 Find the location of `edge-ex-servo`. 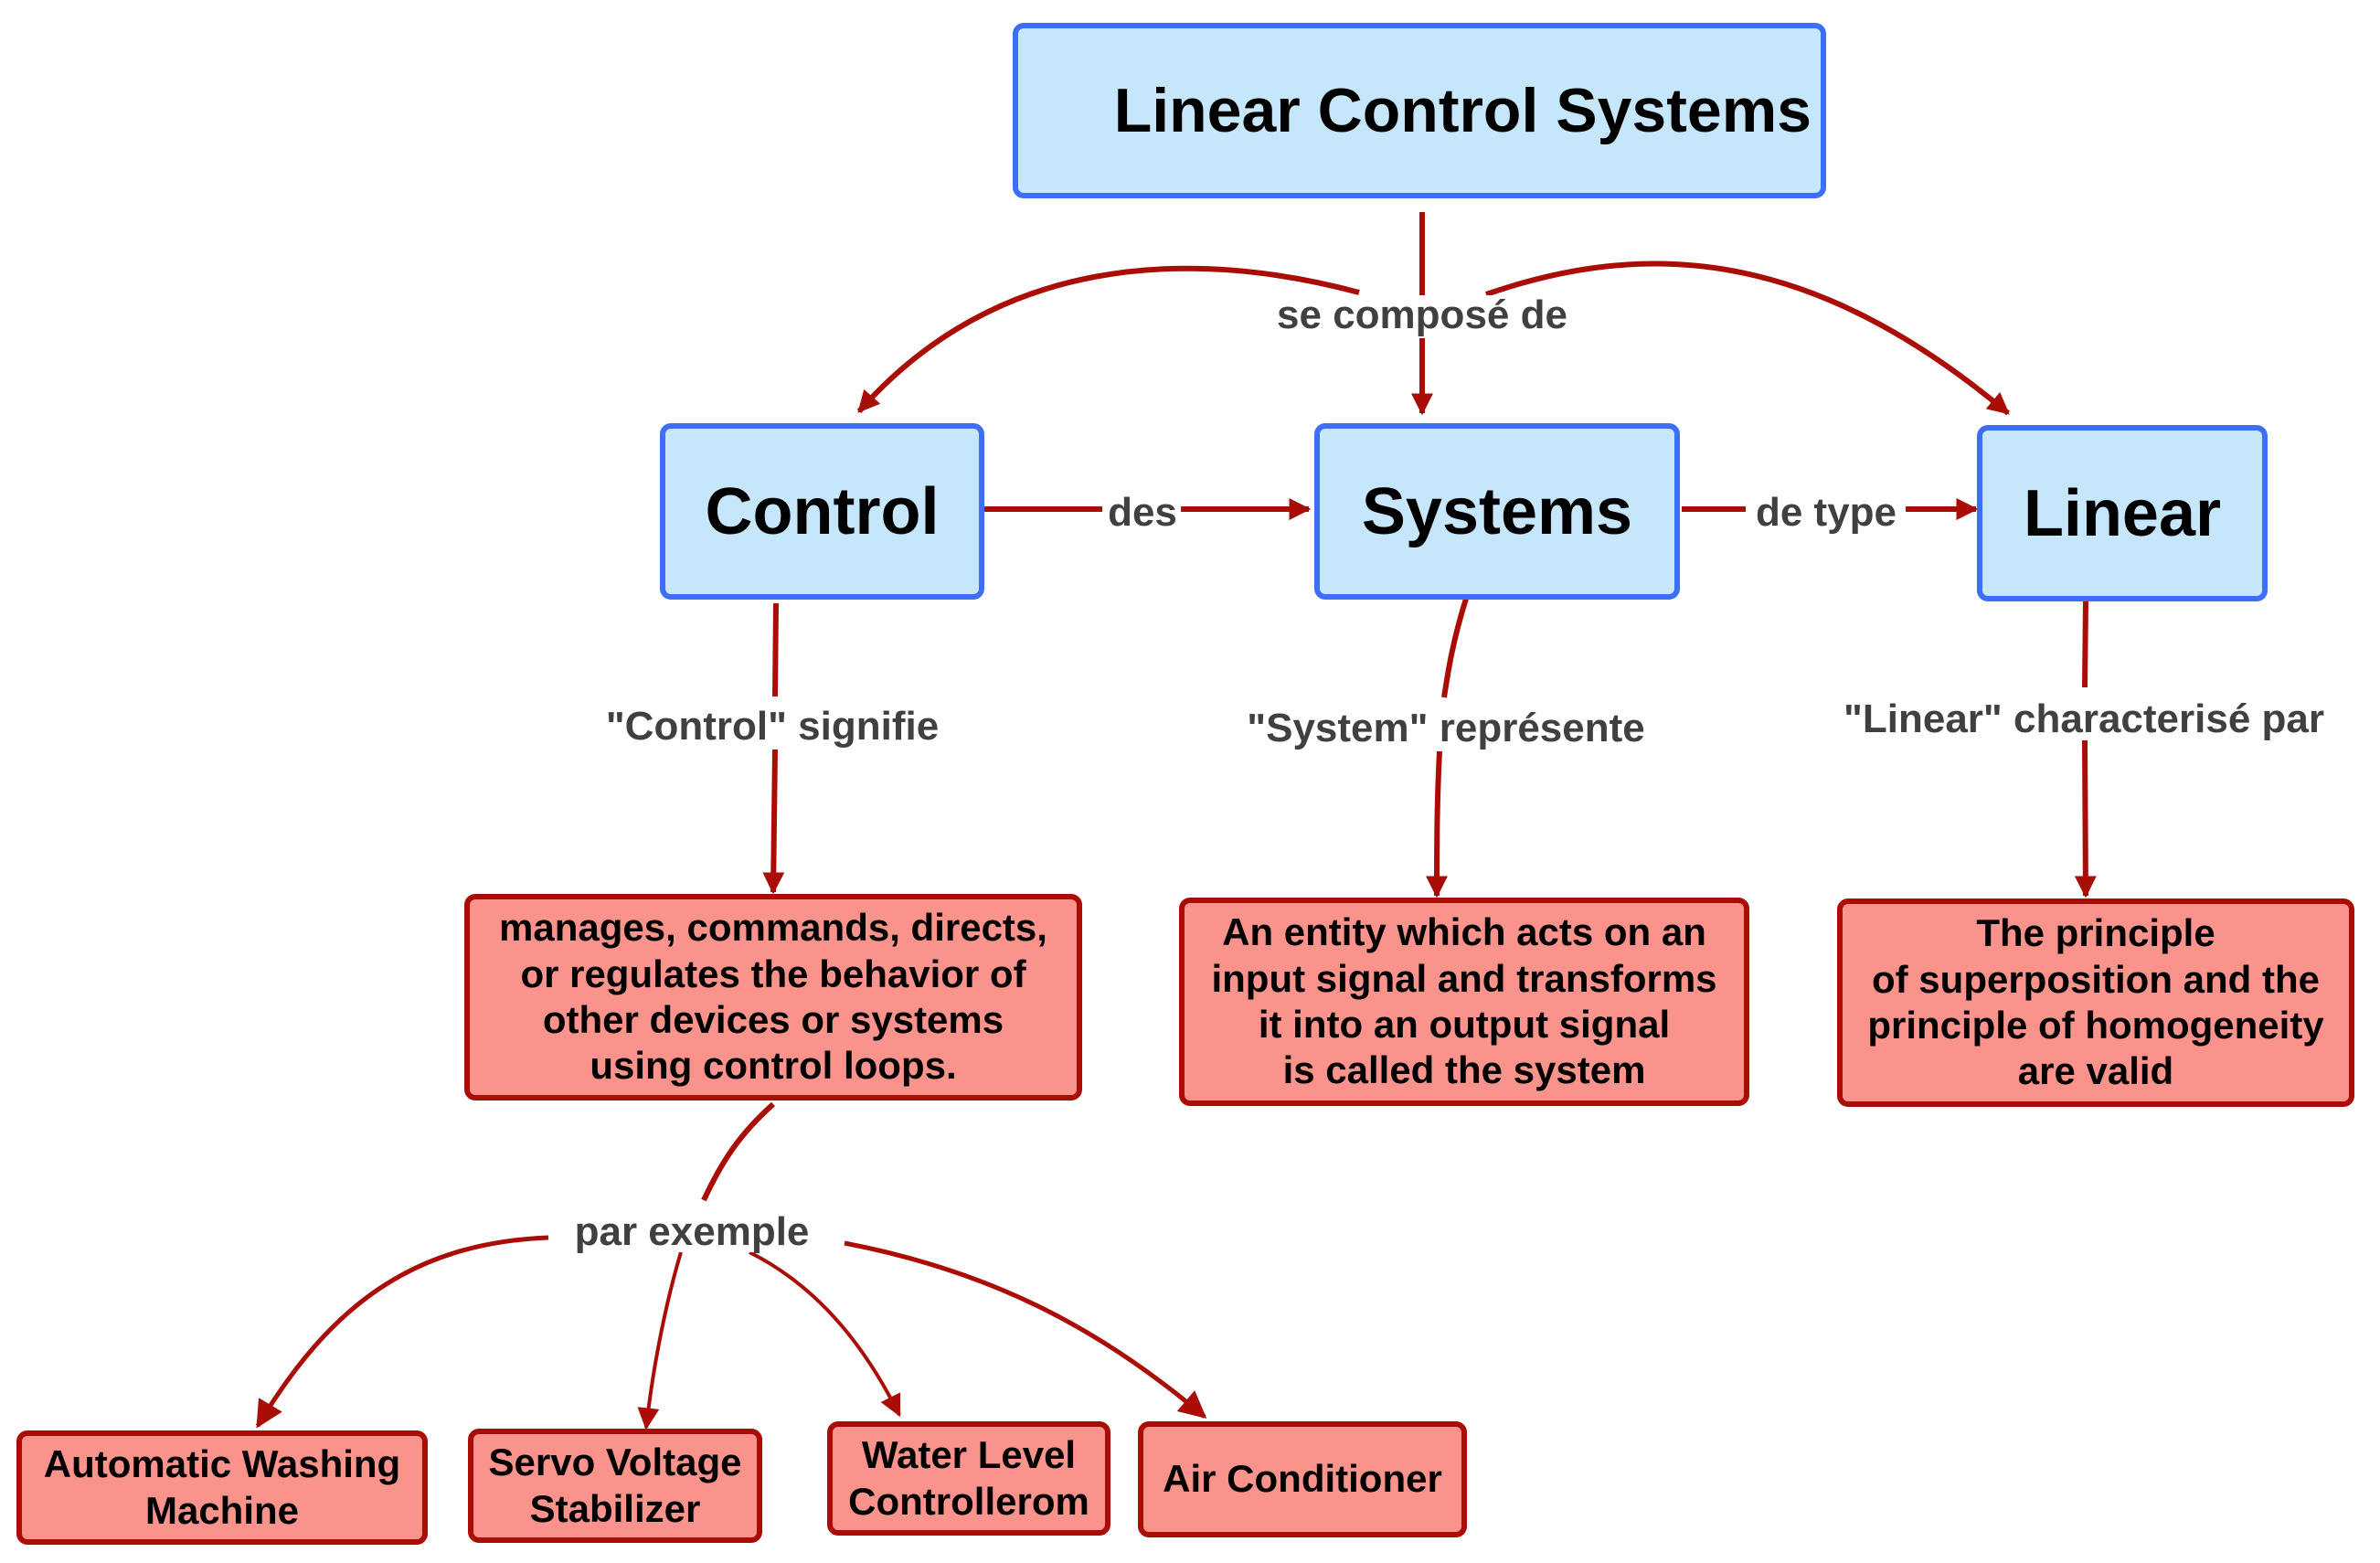

edge-ex-servo is located at coordinates (660, 1340).